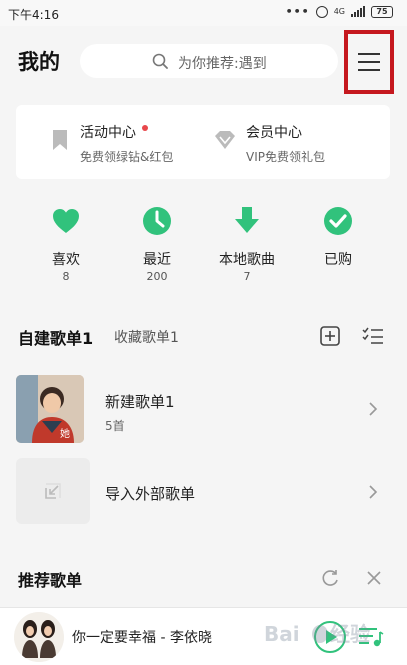 The width and height of the screenshot is (407, 665). I want to click on search-icon, so click(160, 61).